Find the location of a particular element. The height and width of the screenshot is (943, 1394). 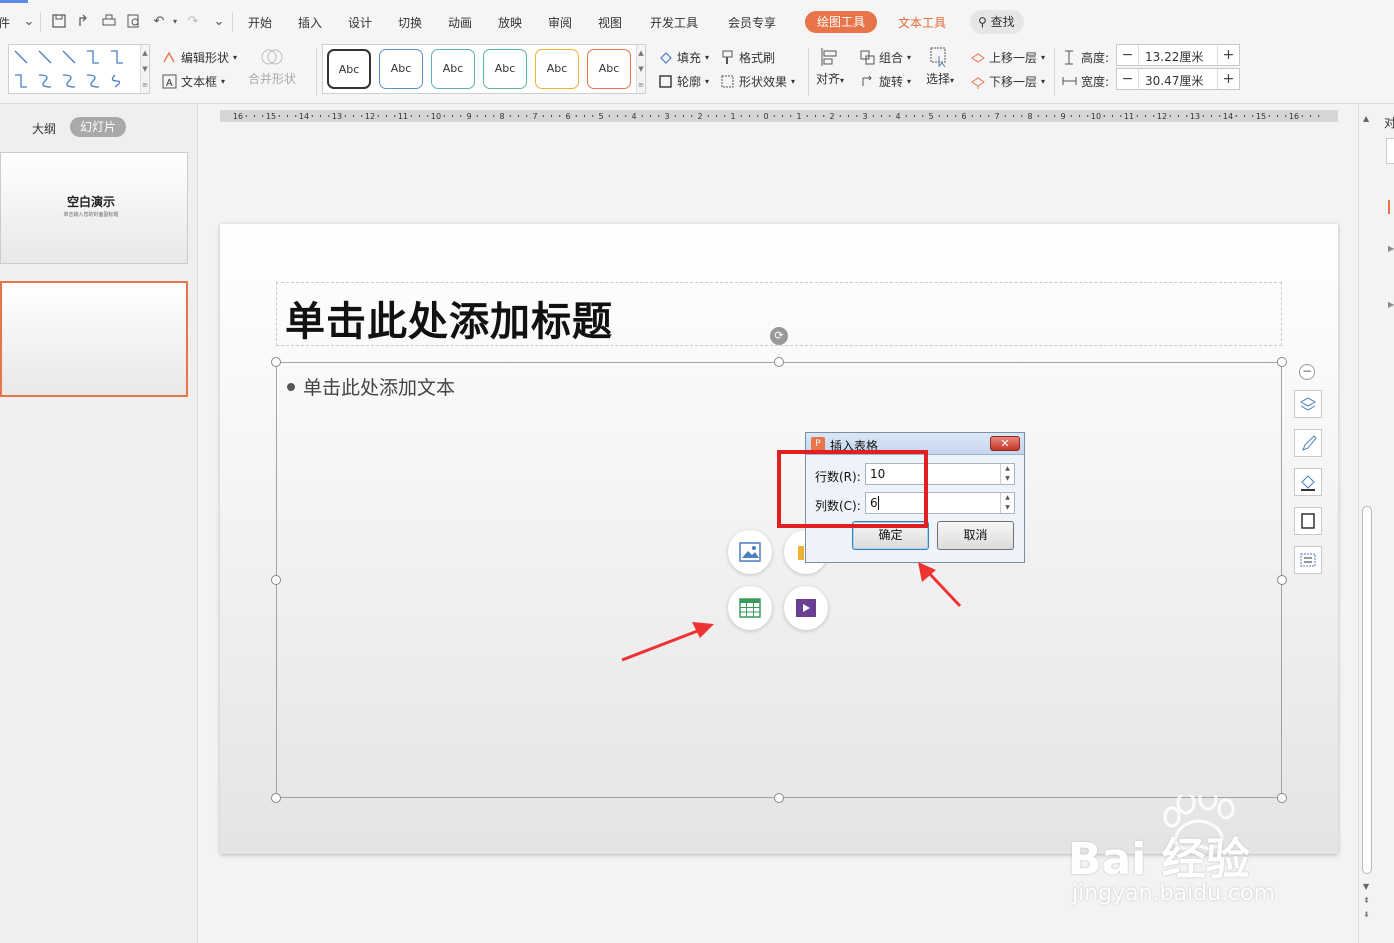

baidu-watermark: Bai 经验 jingyan.baidu.com is located at coordinates (1198, 851).